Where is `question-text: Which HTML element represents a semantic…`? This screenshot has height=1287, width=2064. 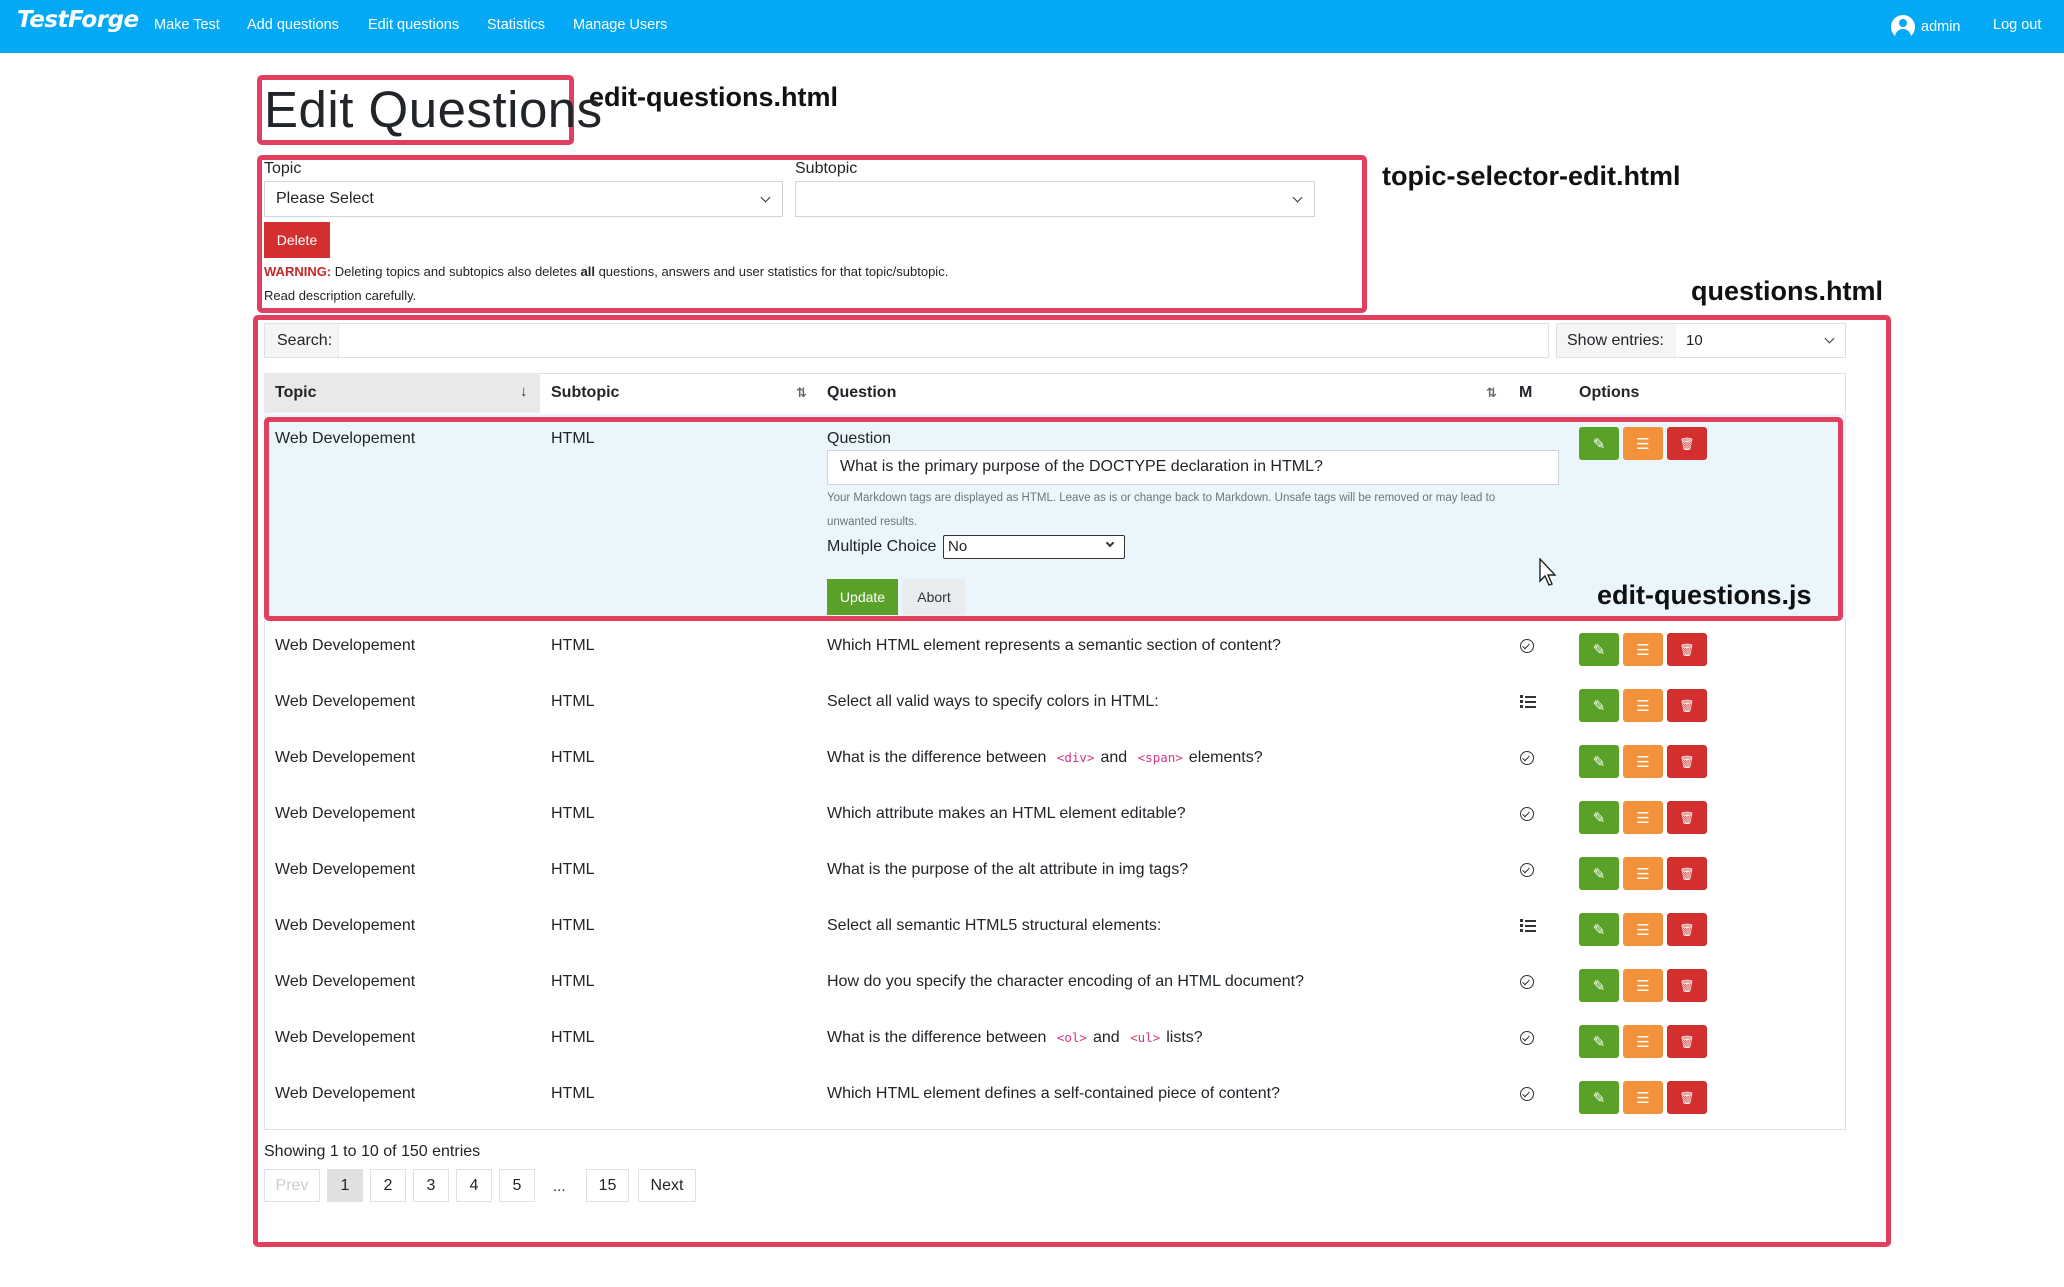 question-text: Which HTML element represents a semantic… is located at coordinates (1054, 645).